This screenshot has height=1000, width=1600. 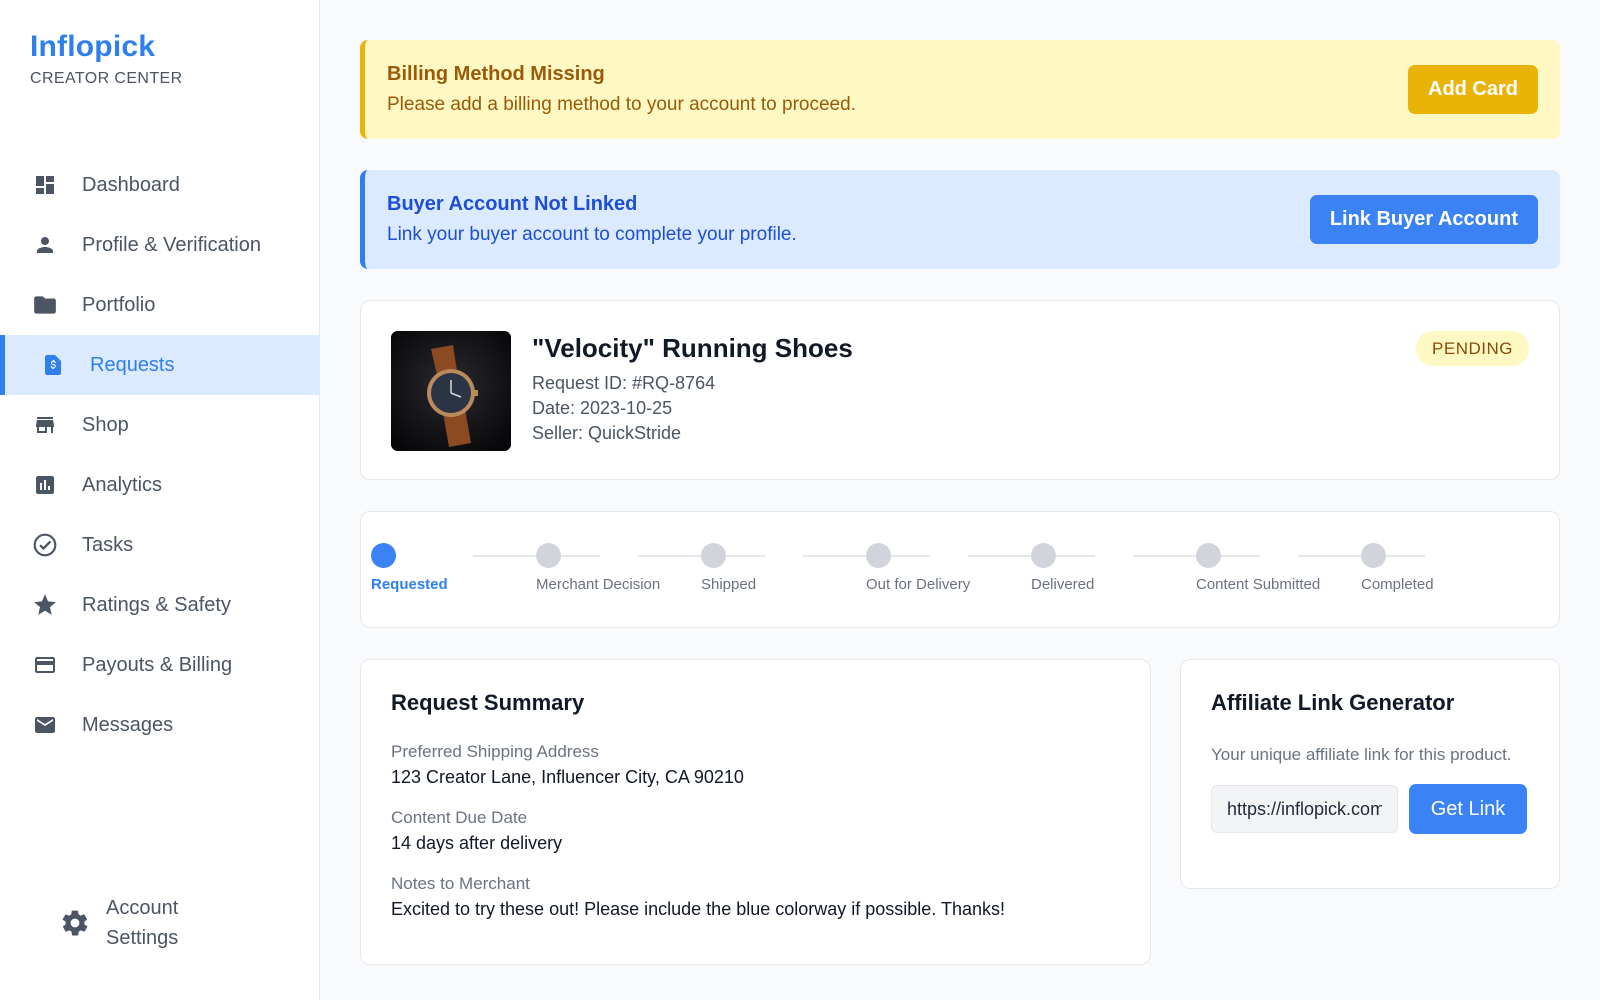 I want to click on brand: Inflopick CREATOR CENTER, so click(x=106, y=59).